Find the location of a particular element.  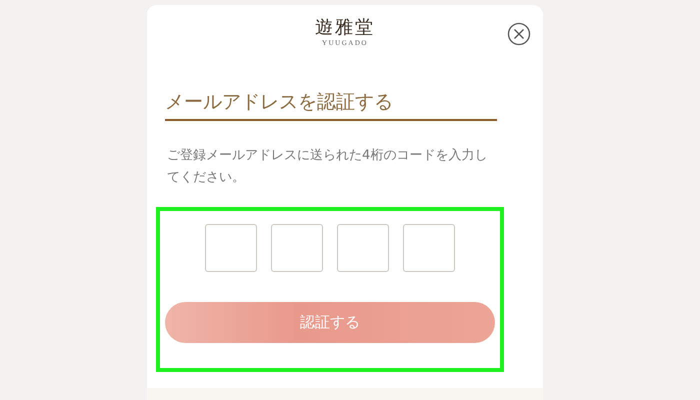

page-title: メールアドレスを認証する is located at coordinates (331, 105).